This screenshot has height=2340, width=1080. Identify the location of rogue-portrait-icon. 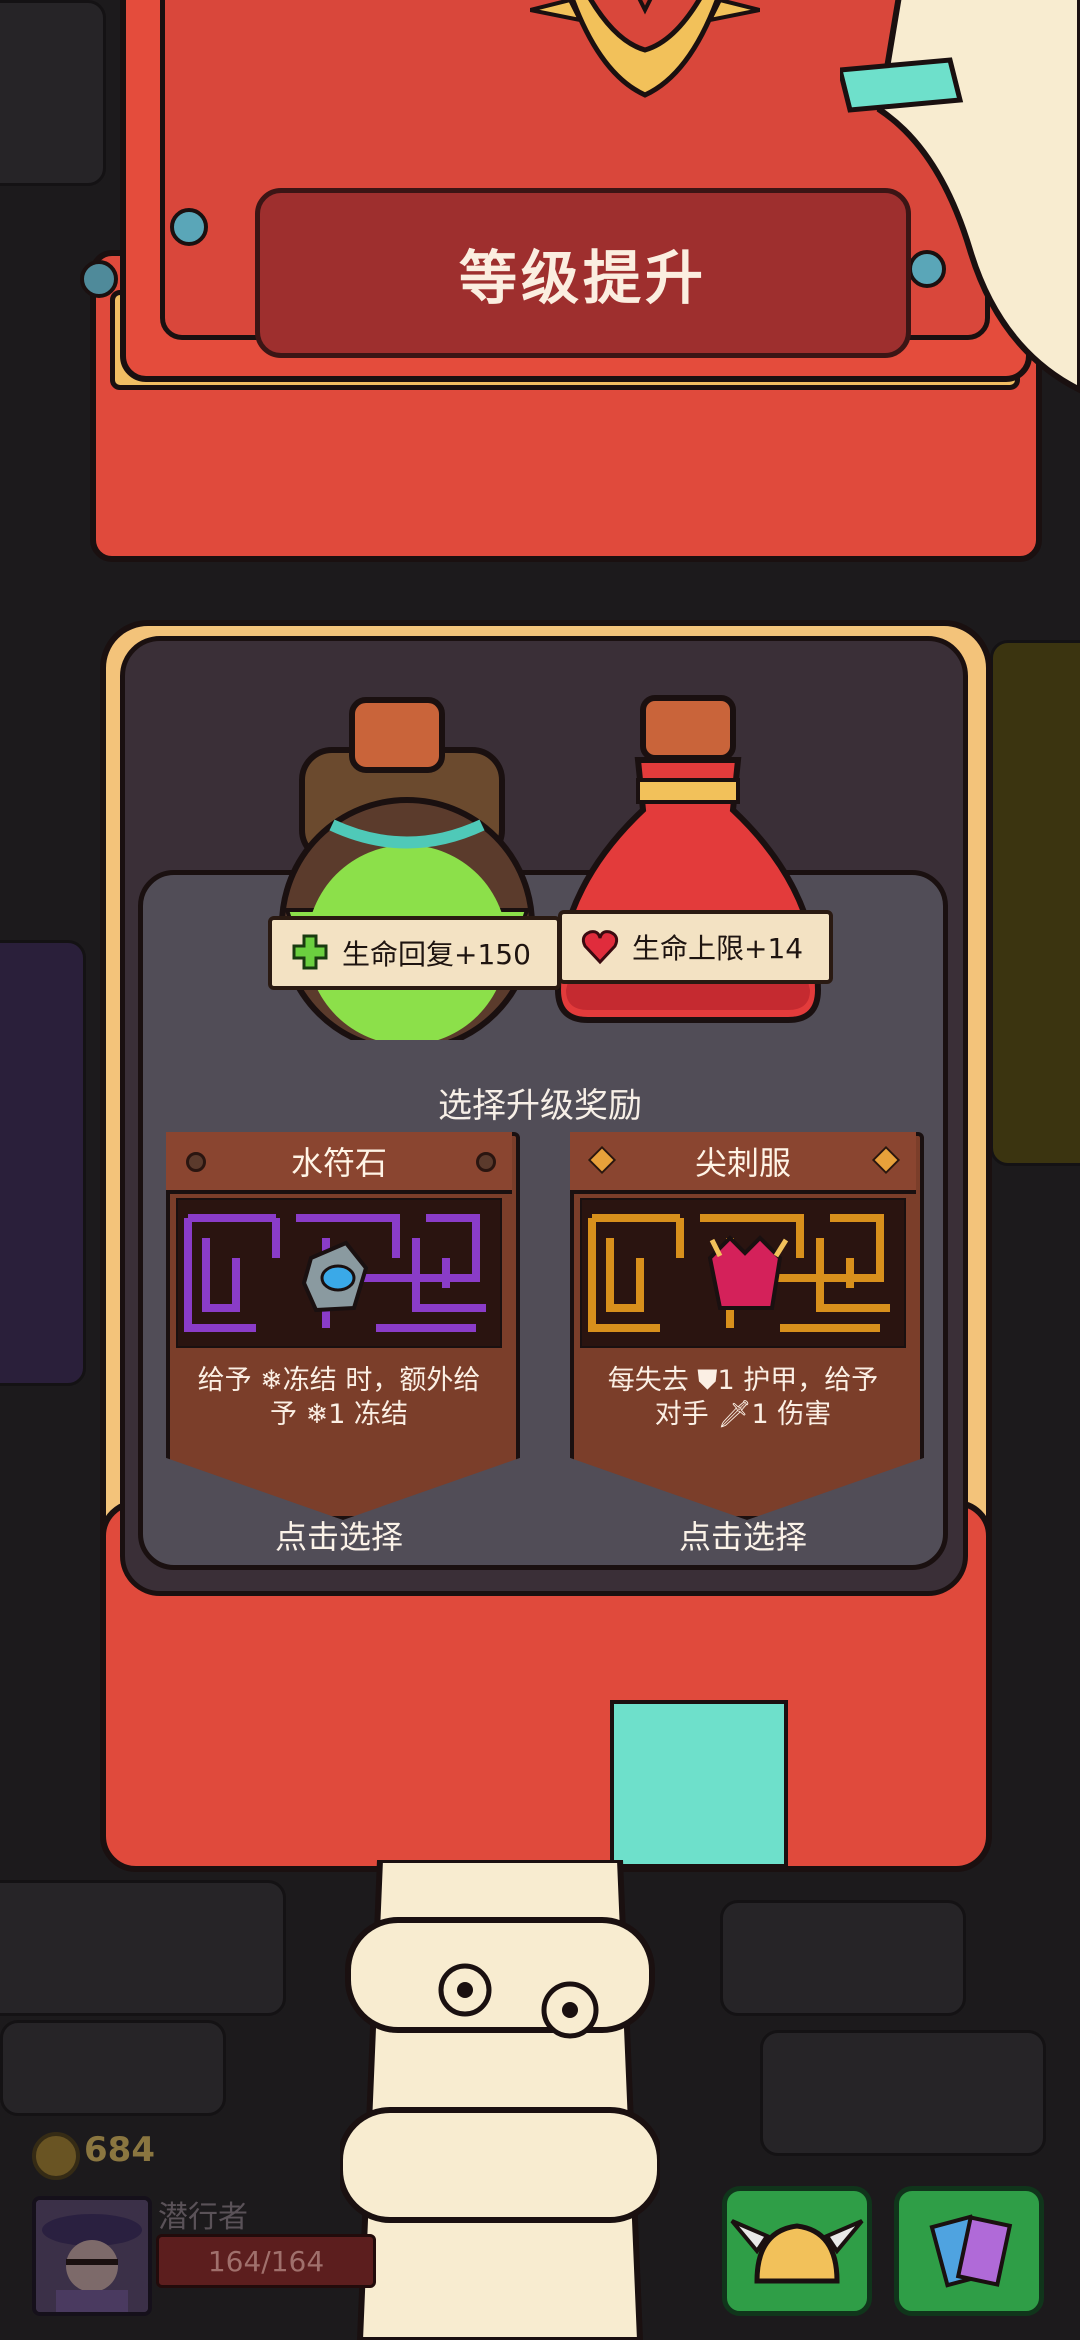
(92, 2256).